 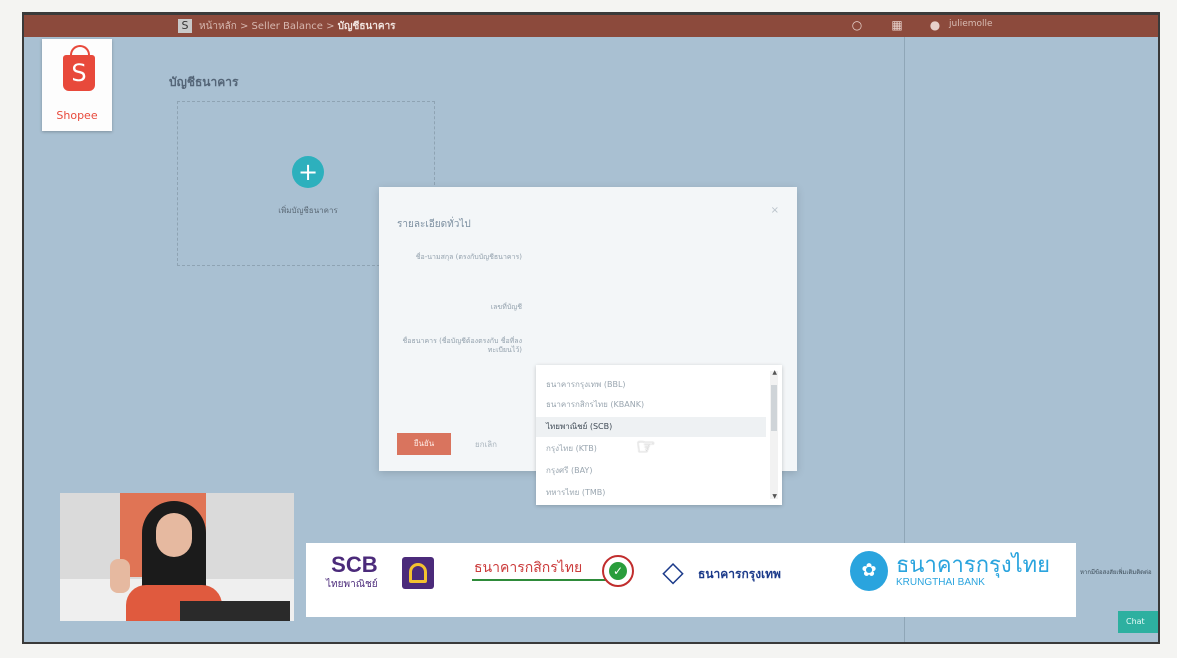 I want to click on cancel-button: ยกเลิก, so click(x=486, y=444).